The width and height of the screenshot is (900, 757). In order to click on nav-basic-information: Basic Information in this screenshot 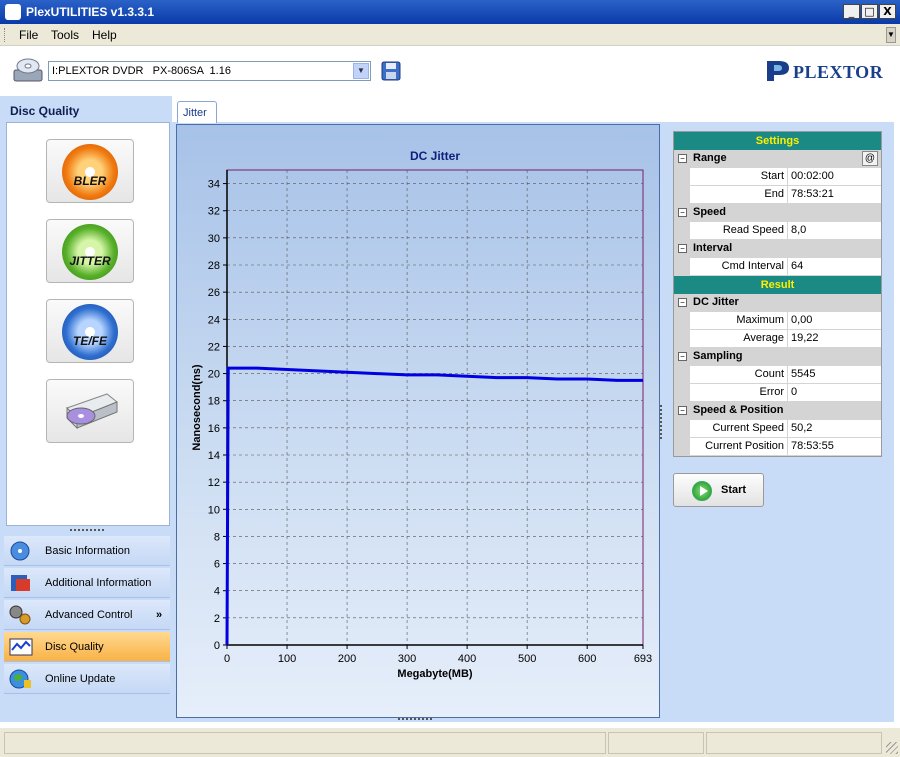, I will do `click(87, 551)`.